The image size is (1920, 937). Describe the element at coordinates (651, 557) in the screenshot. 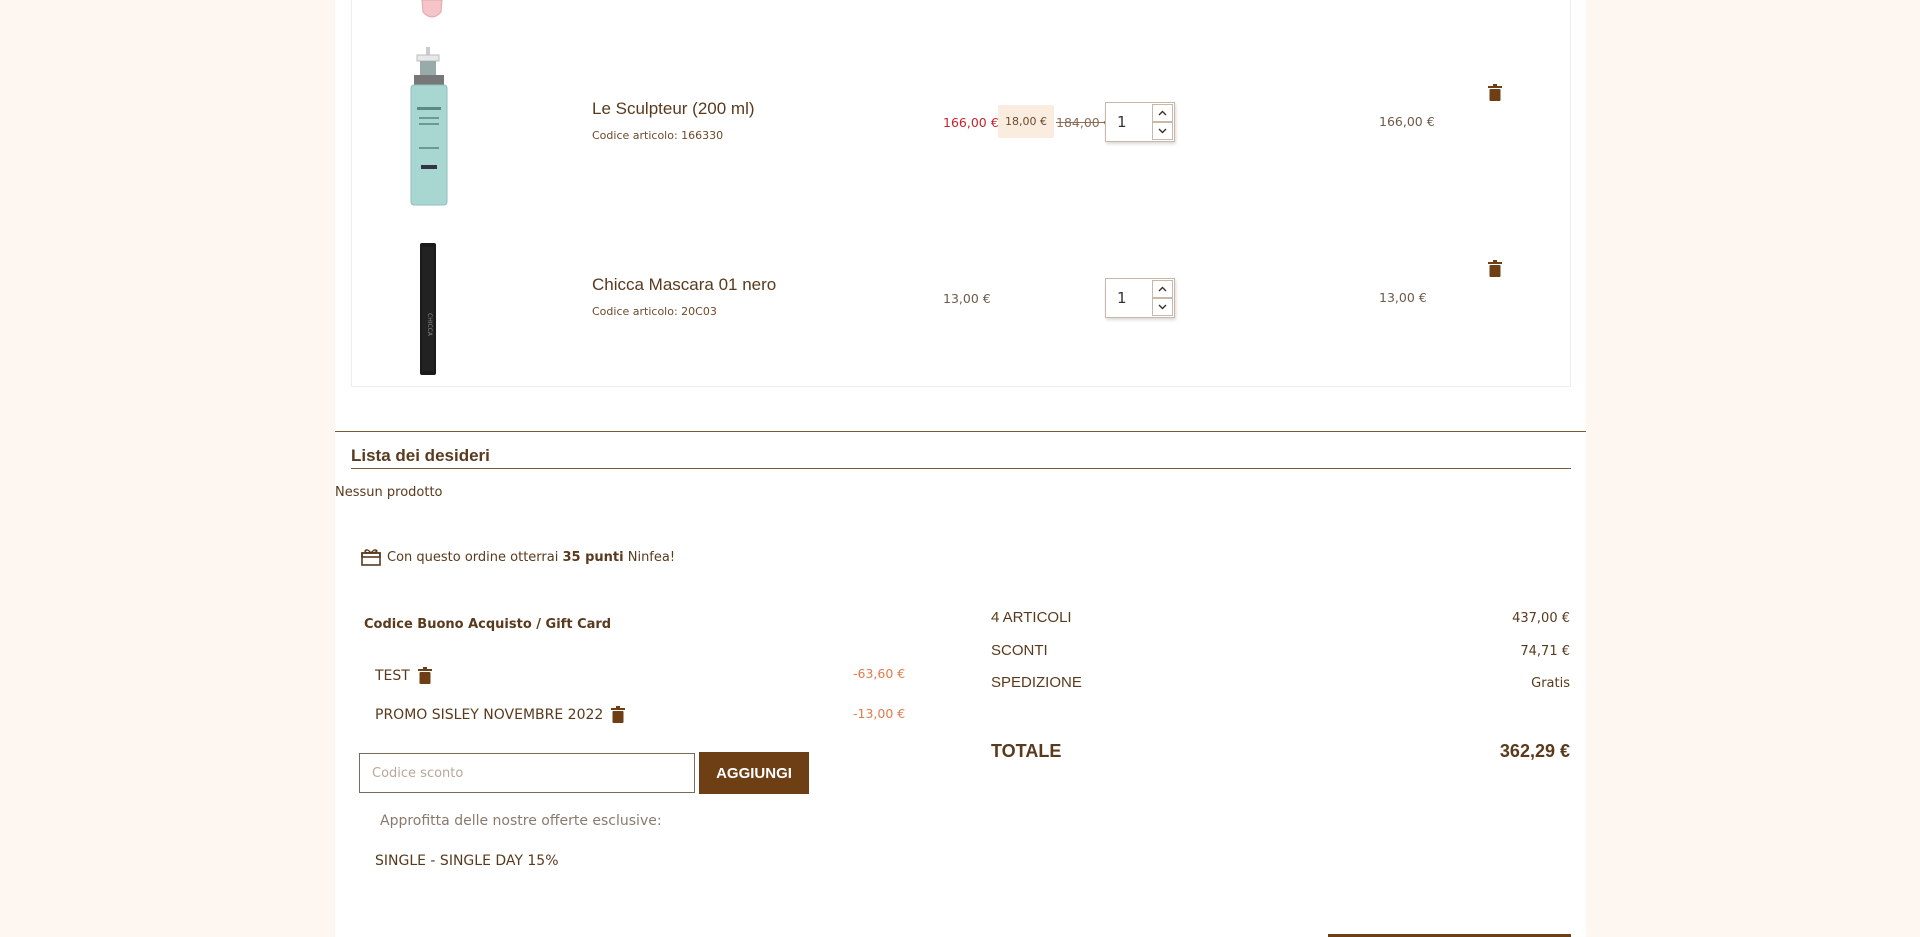

I see `points-suffix: Ninfea!` at that location.